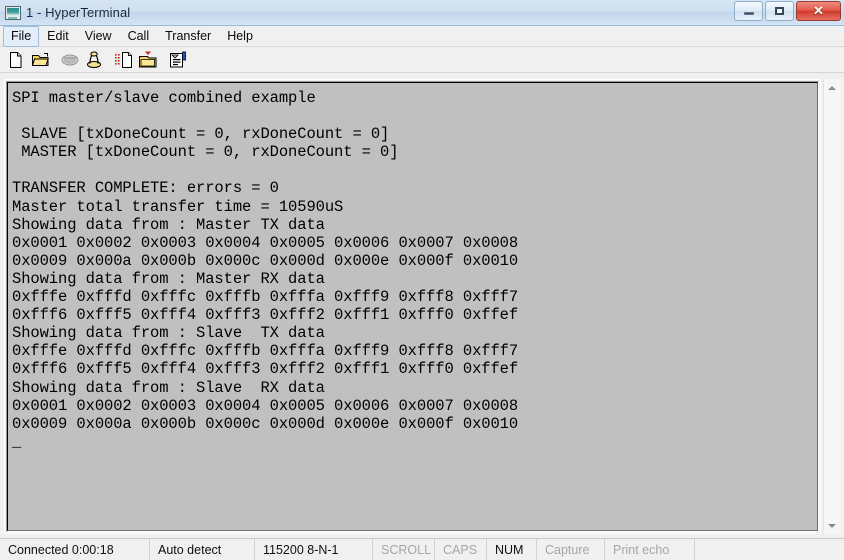 The image size is (844, 560). I want to click on minimize-icon, so click(748, 13).